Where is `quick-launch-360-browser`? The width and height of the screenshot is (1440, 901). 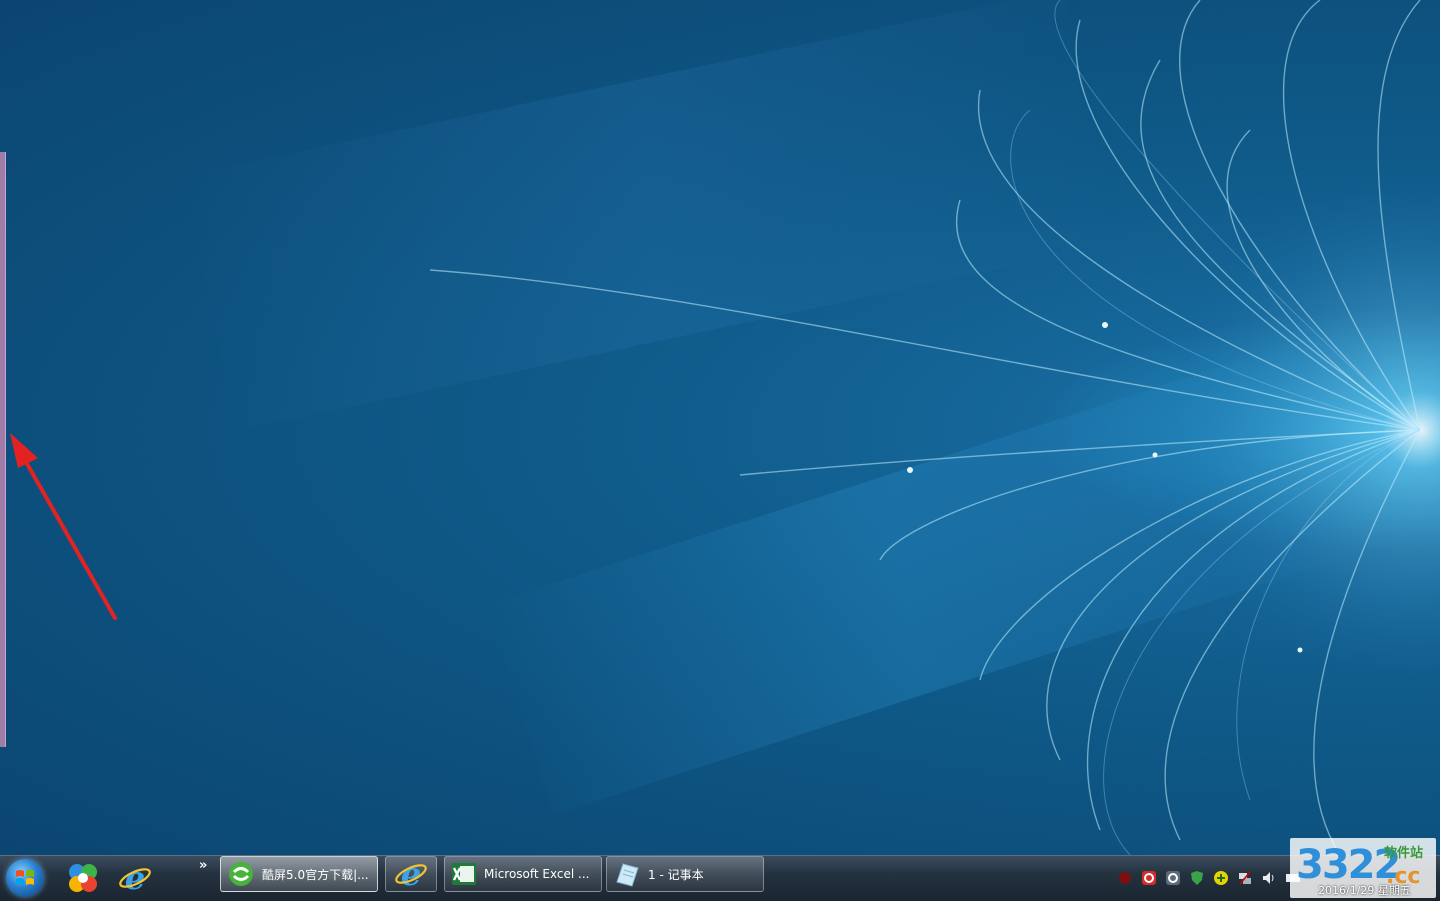
quick-launch-360-browser is located at coordinates (83, 878).